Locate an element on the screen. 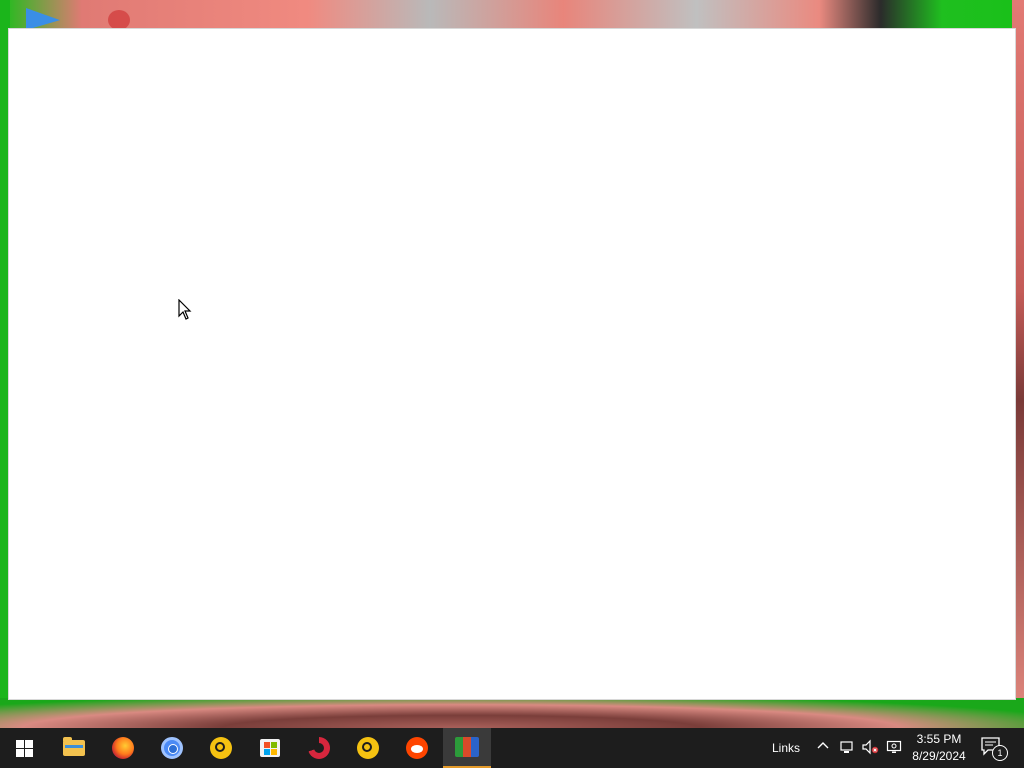  notification-count-badge: 1 is located at coordinates (1000, 753).